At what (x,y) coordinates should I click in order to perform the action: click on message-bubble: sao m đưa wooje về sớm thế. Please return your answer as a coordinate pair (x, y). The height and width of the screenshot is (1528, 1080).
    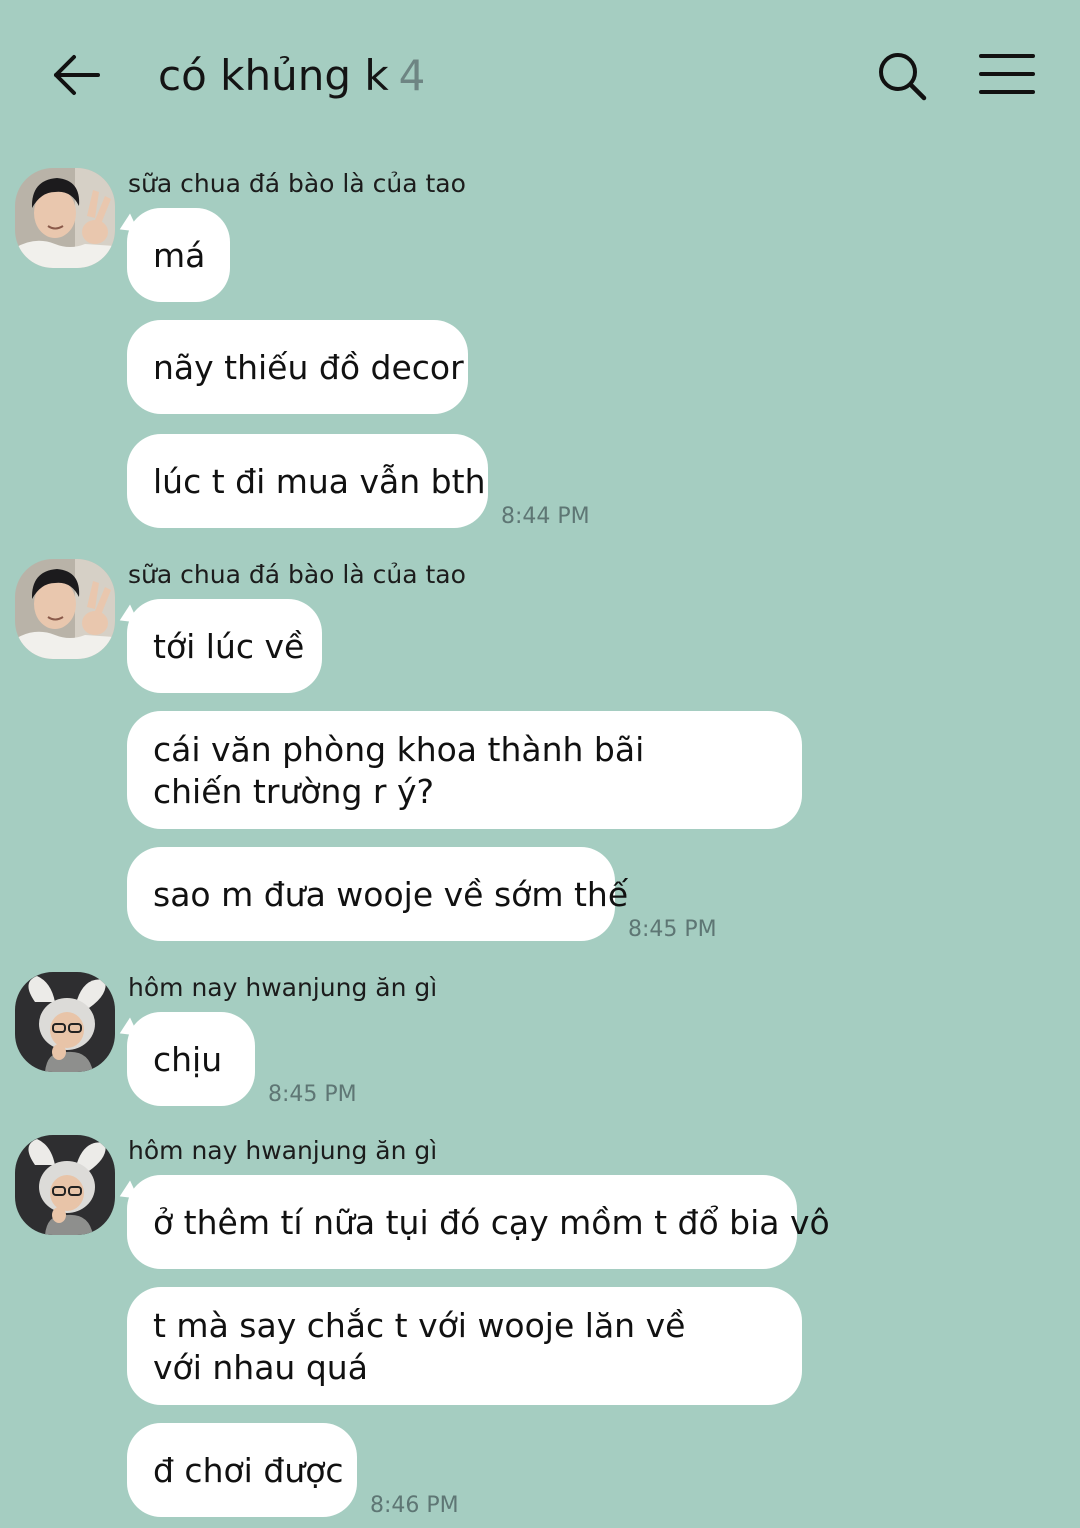
    Looking at the image, I should click on (377, 894).